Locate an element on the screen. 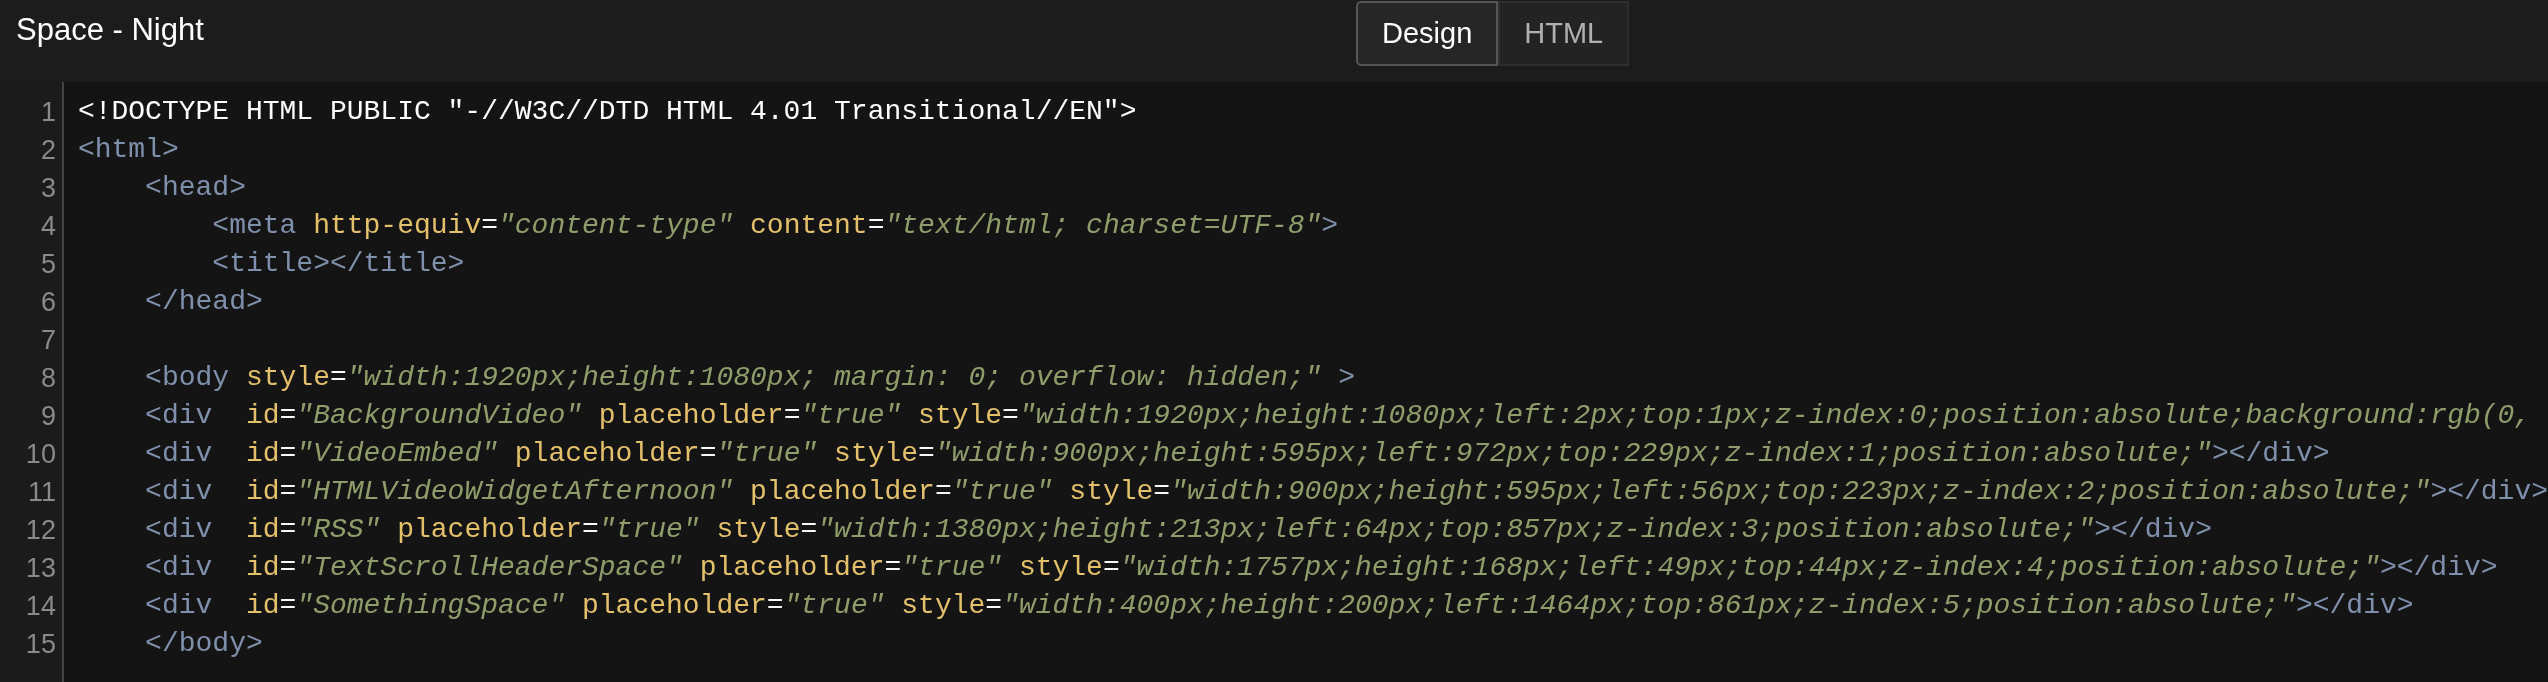 Image resolution: width=2548 pixels, height=682 pixels. window-title: Space - Night is located at coordinates (109, 29).